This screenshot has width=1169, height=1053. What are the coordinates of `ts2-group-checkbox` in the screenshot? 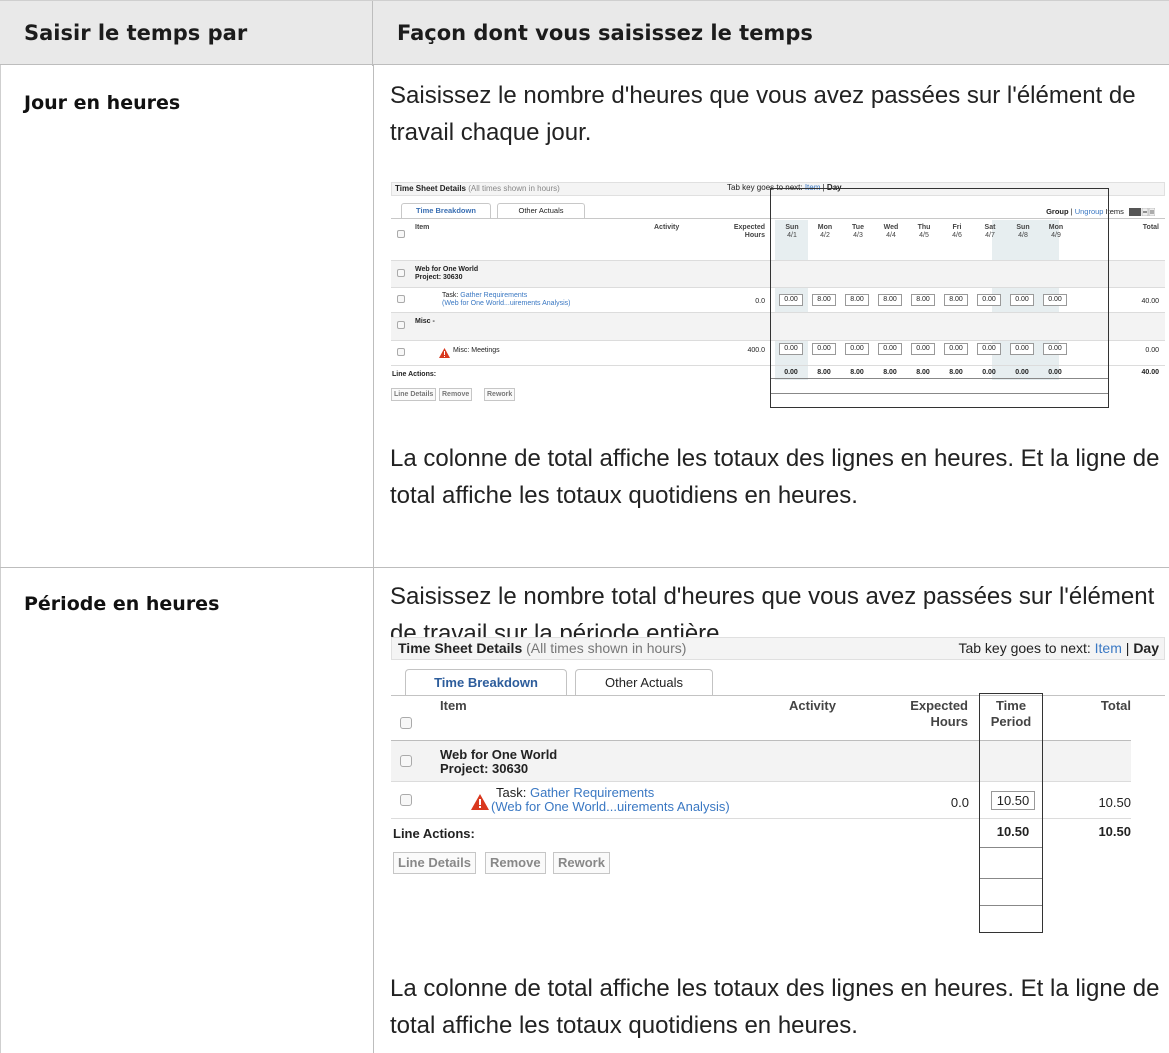 It's located at (406, 761).